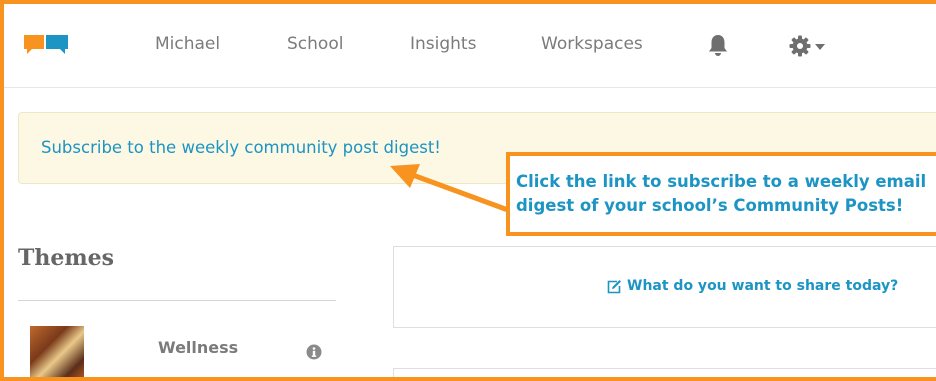  I want to click on nav-item-michael: Michael, so click(187, 44).